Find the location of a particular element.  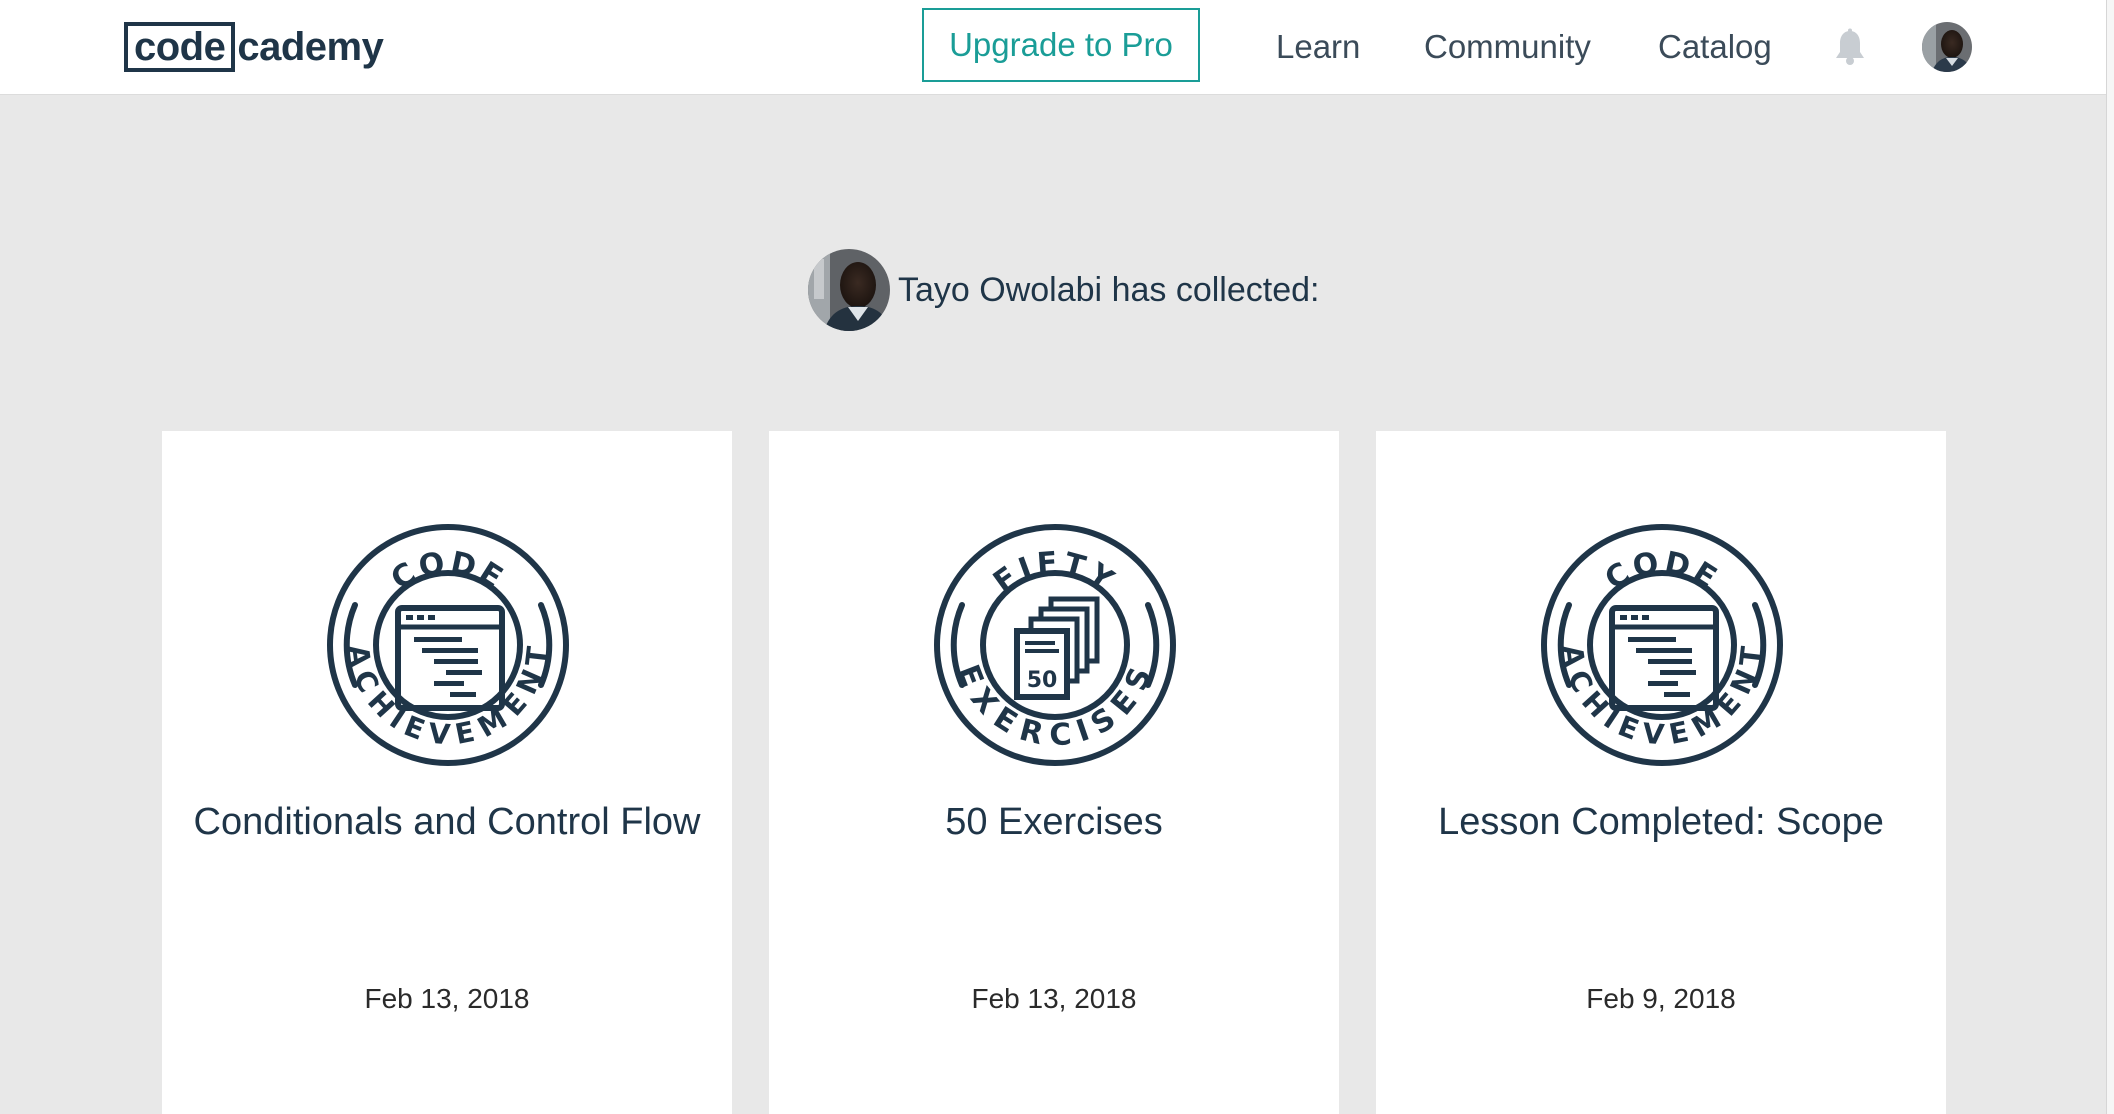

codecademy-logo: code cademy is located at coordinates (254, 47).